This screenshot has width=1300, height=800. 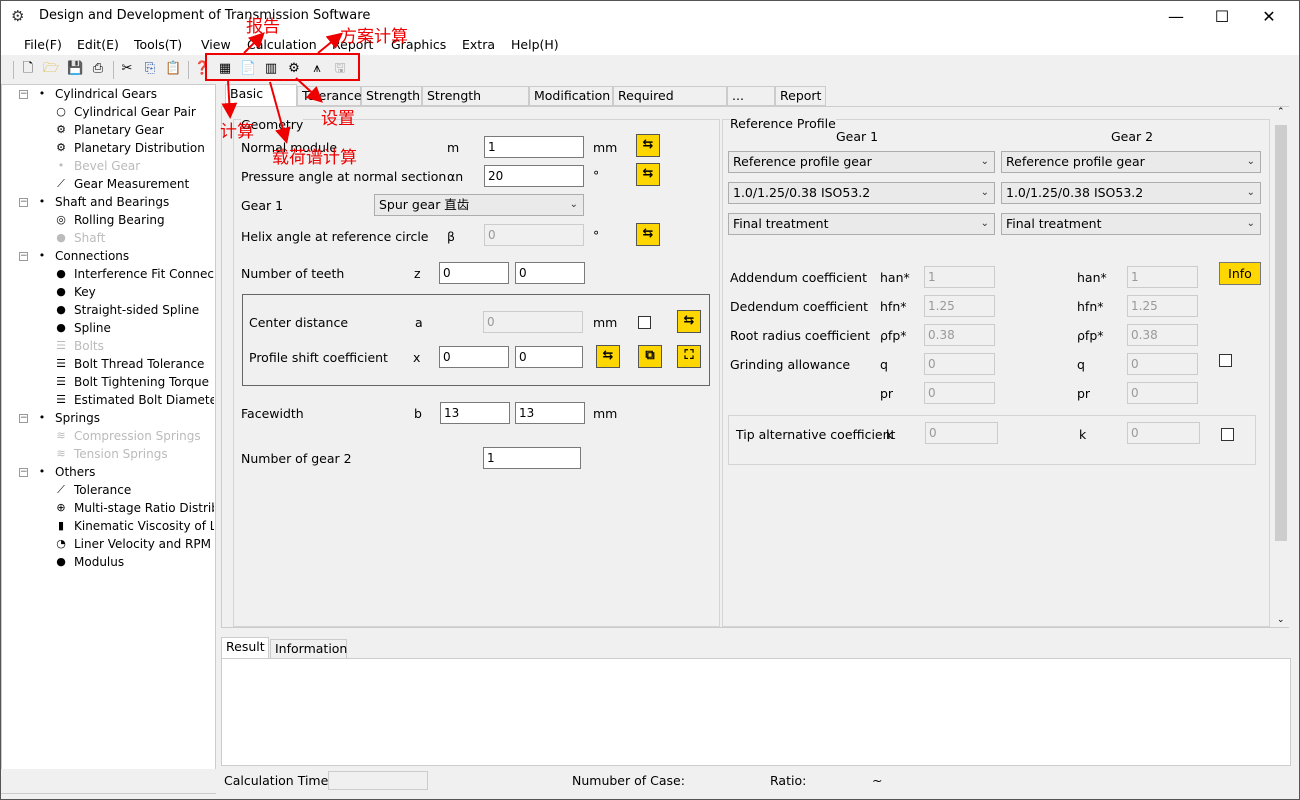 I want to click on open-folder-icon: 🗁, so click(x=51, y=69).